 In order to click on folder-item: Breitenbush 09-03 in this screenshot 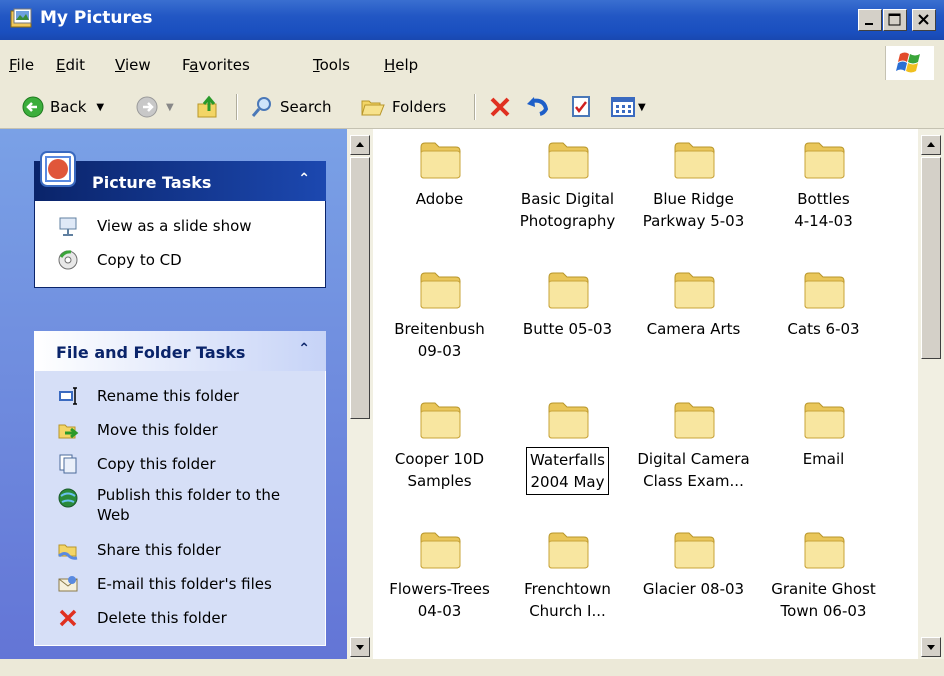, I will do `click(439, 315)`.